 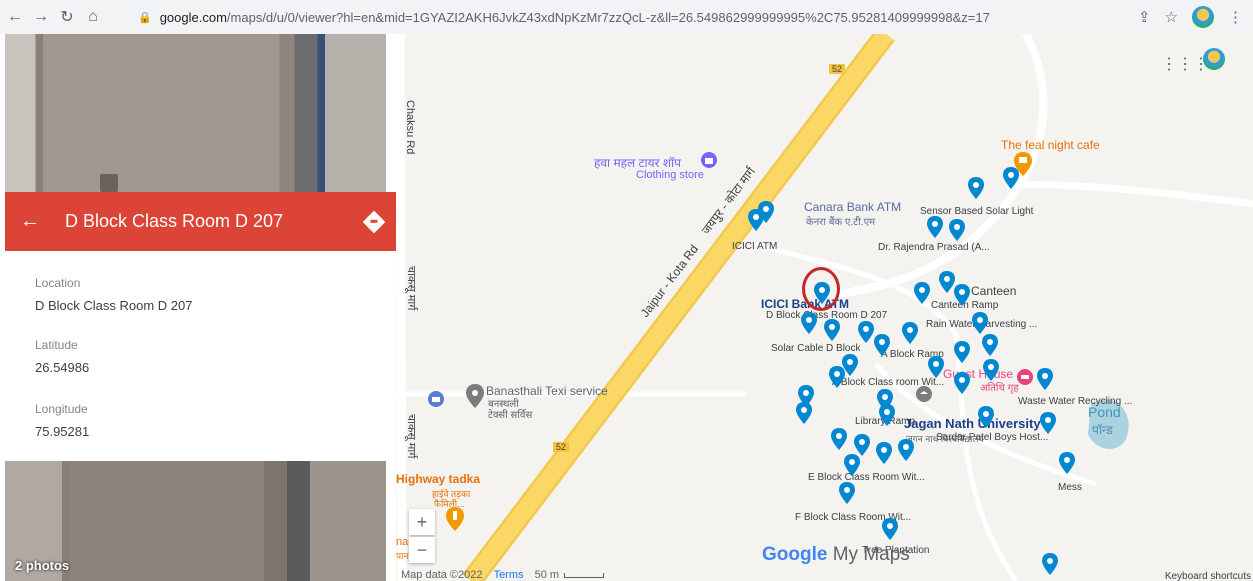 I want to click on lock-icon: 🔒, so click(x=145, y=17).